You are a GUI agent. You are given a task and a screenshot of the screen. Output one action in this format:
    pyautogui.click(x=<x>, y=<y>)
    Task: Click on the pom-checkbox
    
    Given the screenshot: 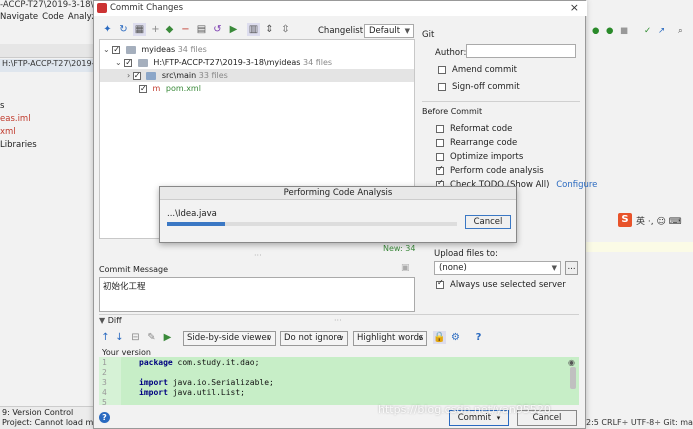 What is the action you would take?
    pyautogui.click(x=143, y=88)
    